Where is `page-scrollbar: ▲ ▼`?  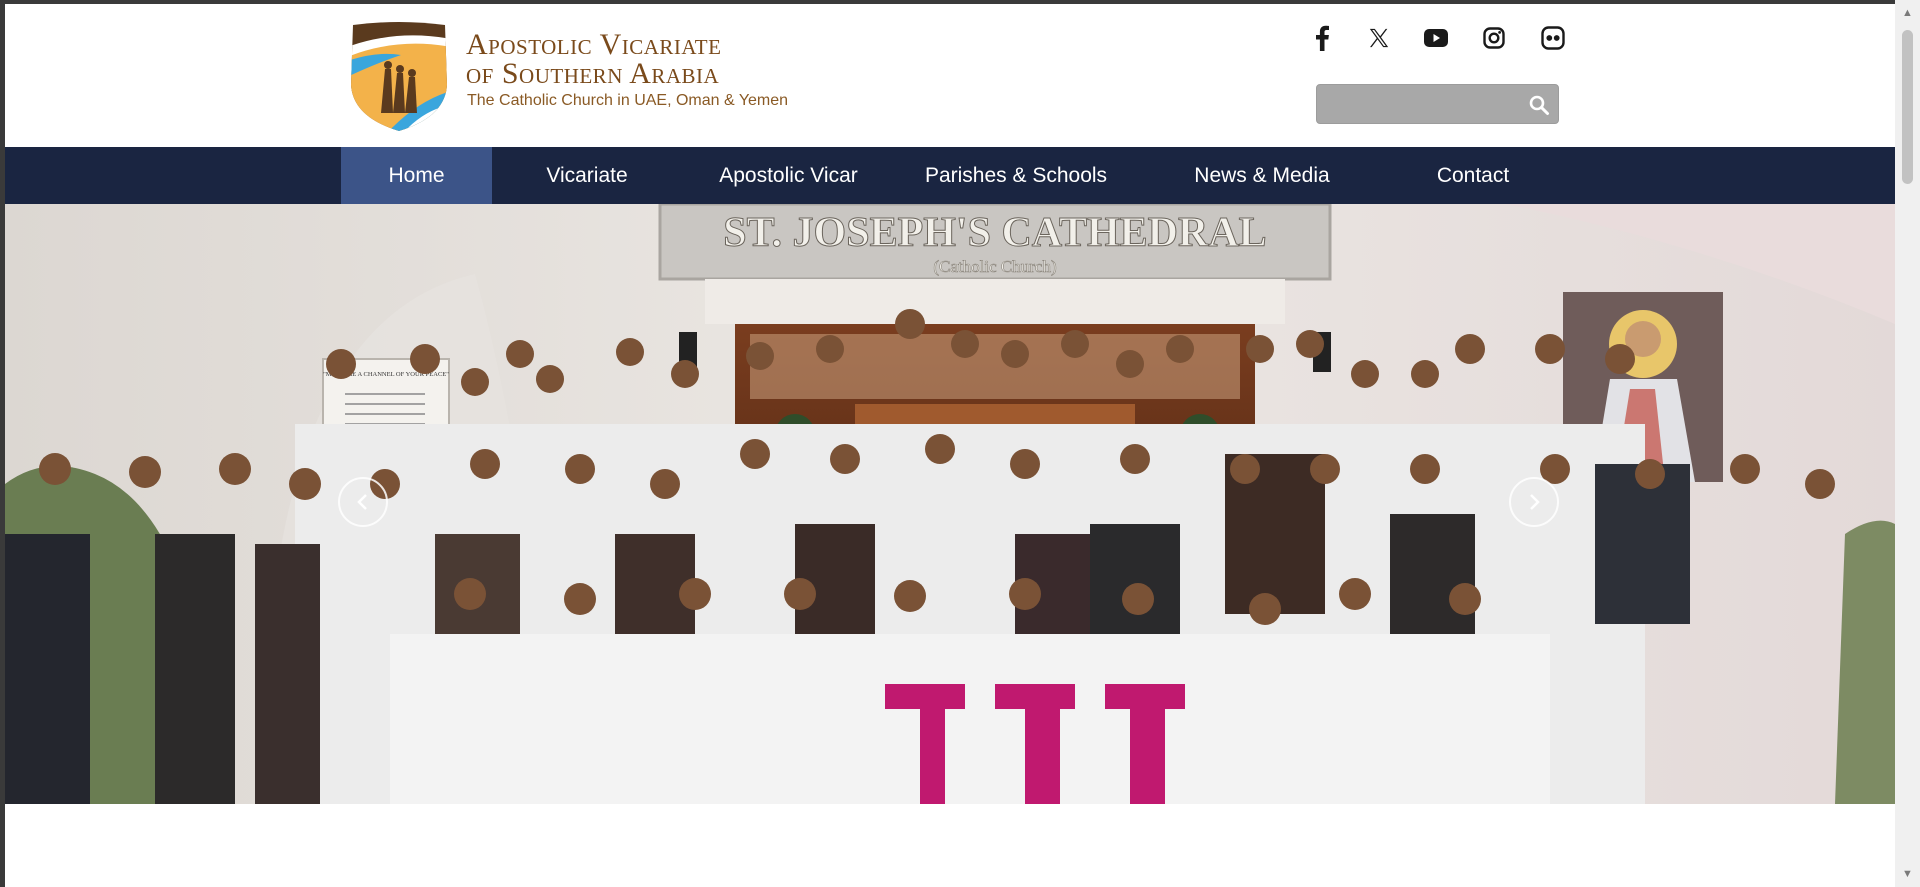 page-scrollbar: ▲ ▼ is located at coordinates (1907, 443).